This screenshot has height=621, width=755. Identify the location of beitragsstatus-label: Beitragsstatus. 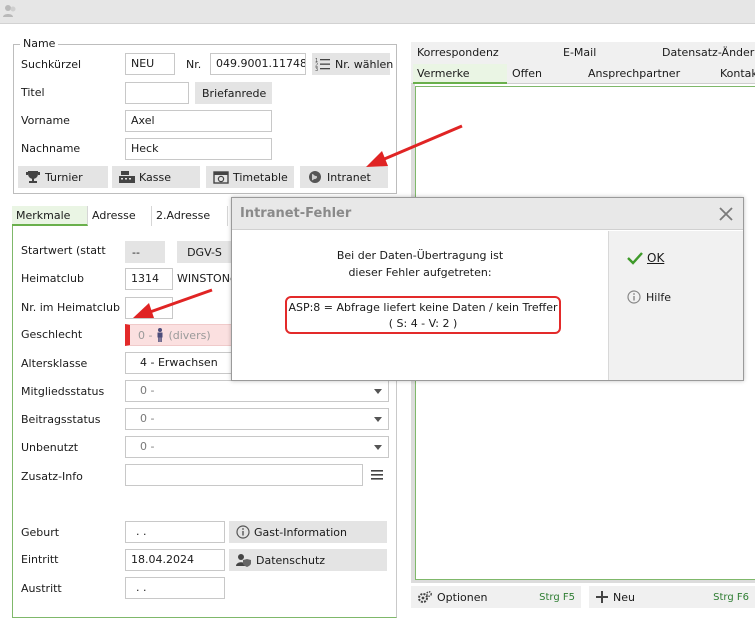
(61, 419).